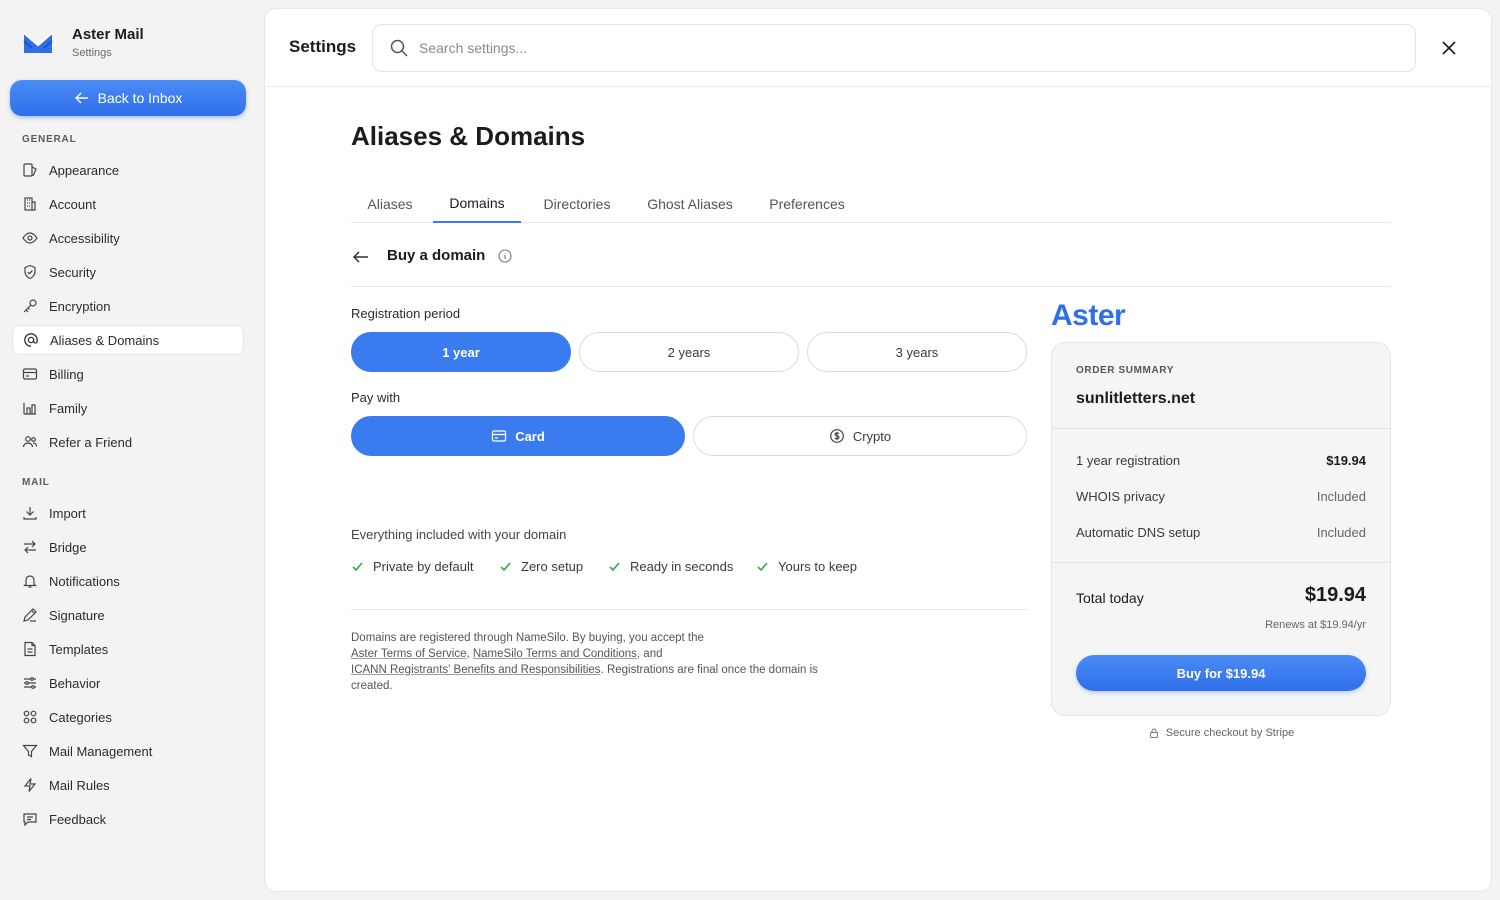 This screenshot has height=900, width=1500. I want to click on pay-crypto-button: Crypto, so click(860, 436).